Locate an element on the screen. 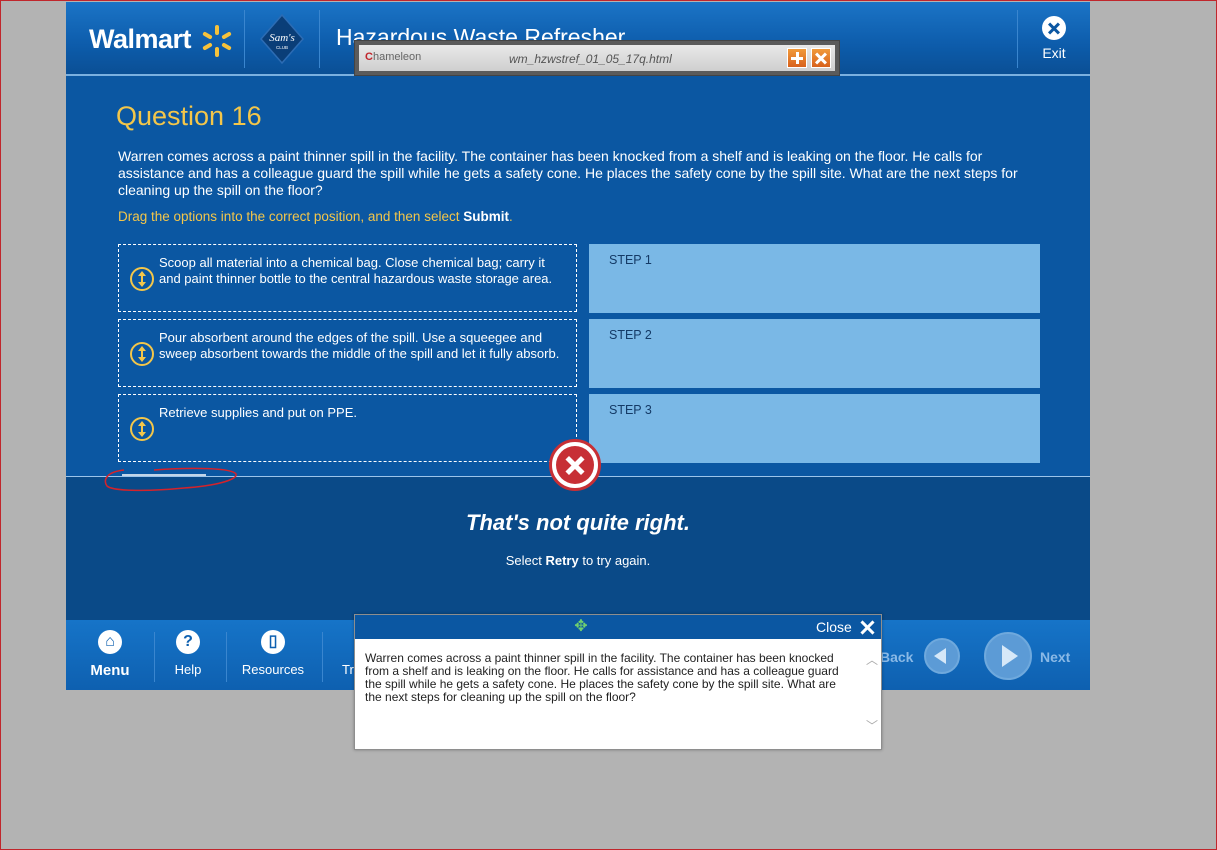 The width and height of the screenshot is (1217, 850). question-title: Question 16 is located at coordinates (189, 116).